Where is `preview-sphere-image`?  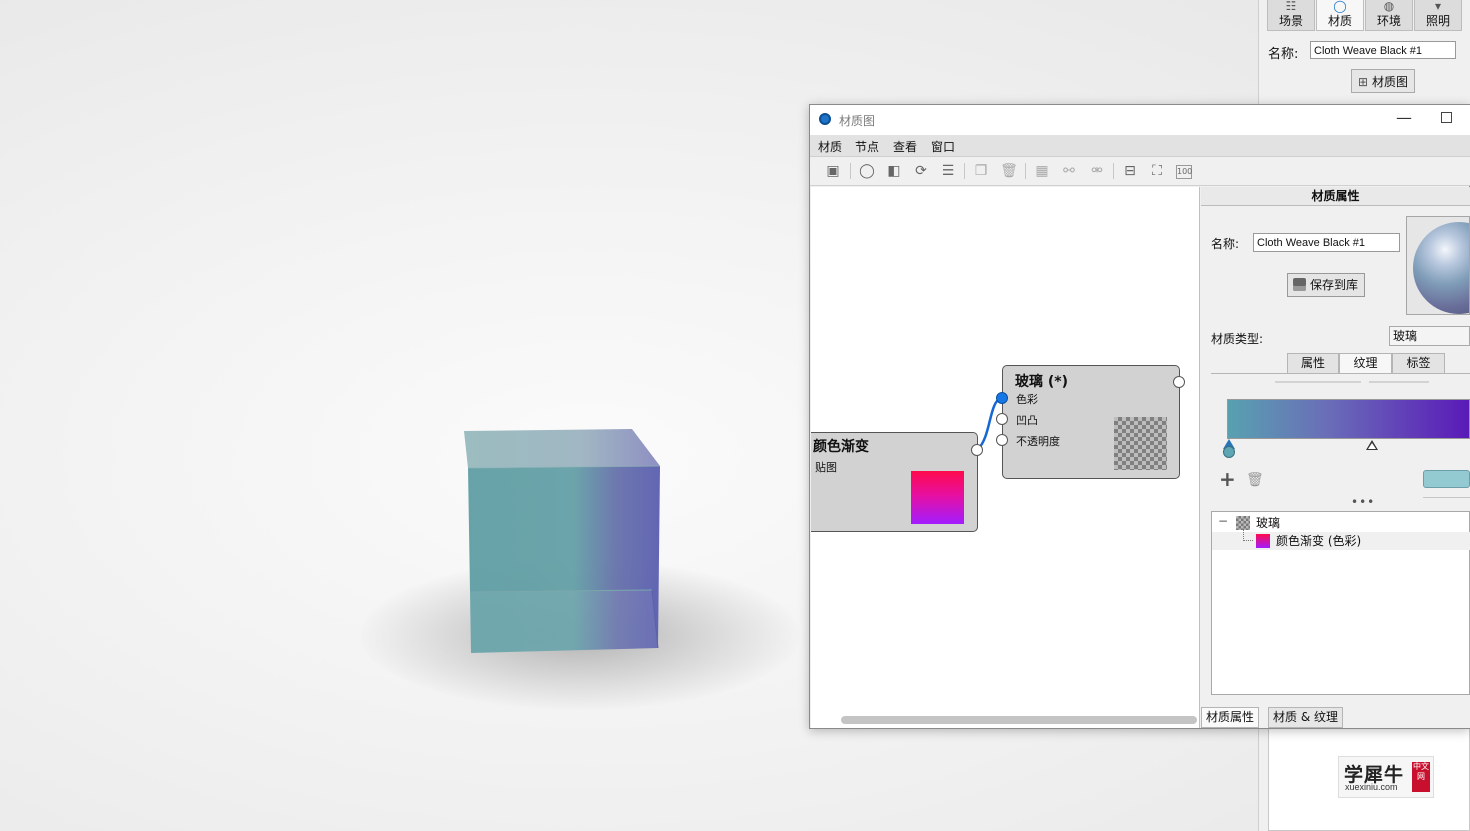
preview-sphere-image is located at coordinates (1441, 268).